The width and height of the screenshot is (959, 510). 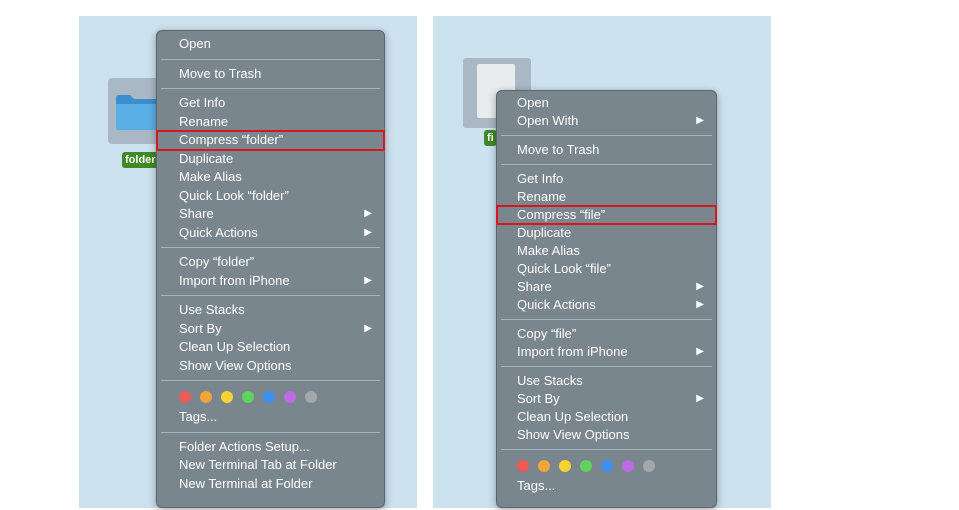 What do you see at coordinates (606, 215) in the screenshot?
I see `menu-item-compress: Compress “file”` at bounding box center [606, 215].